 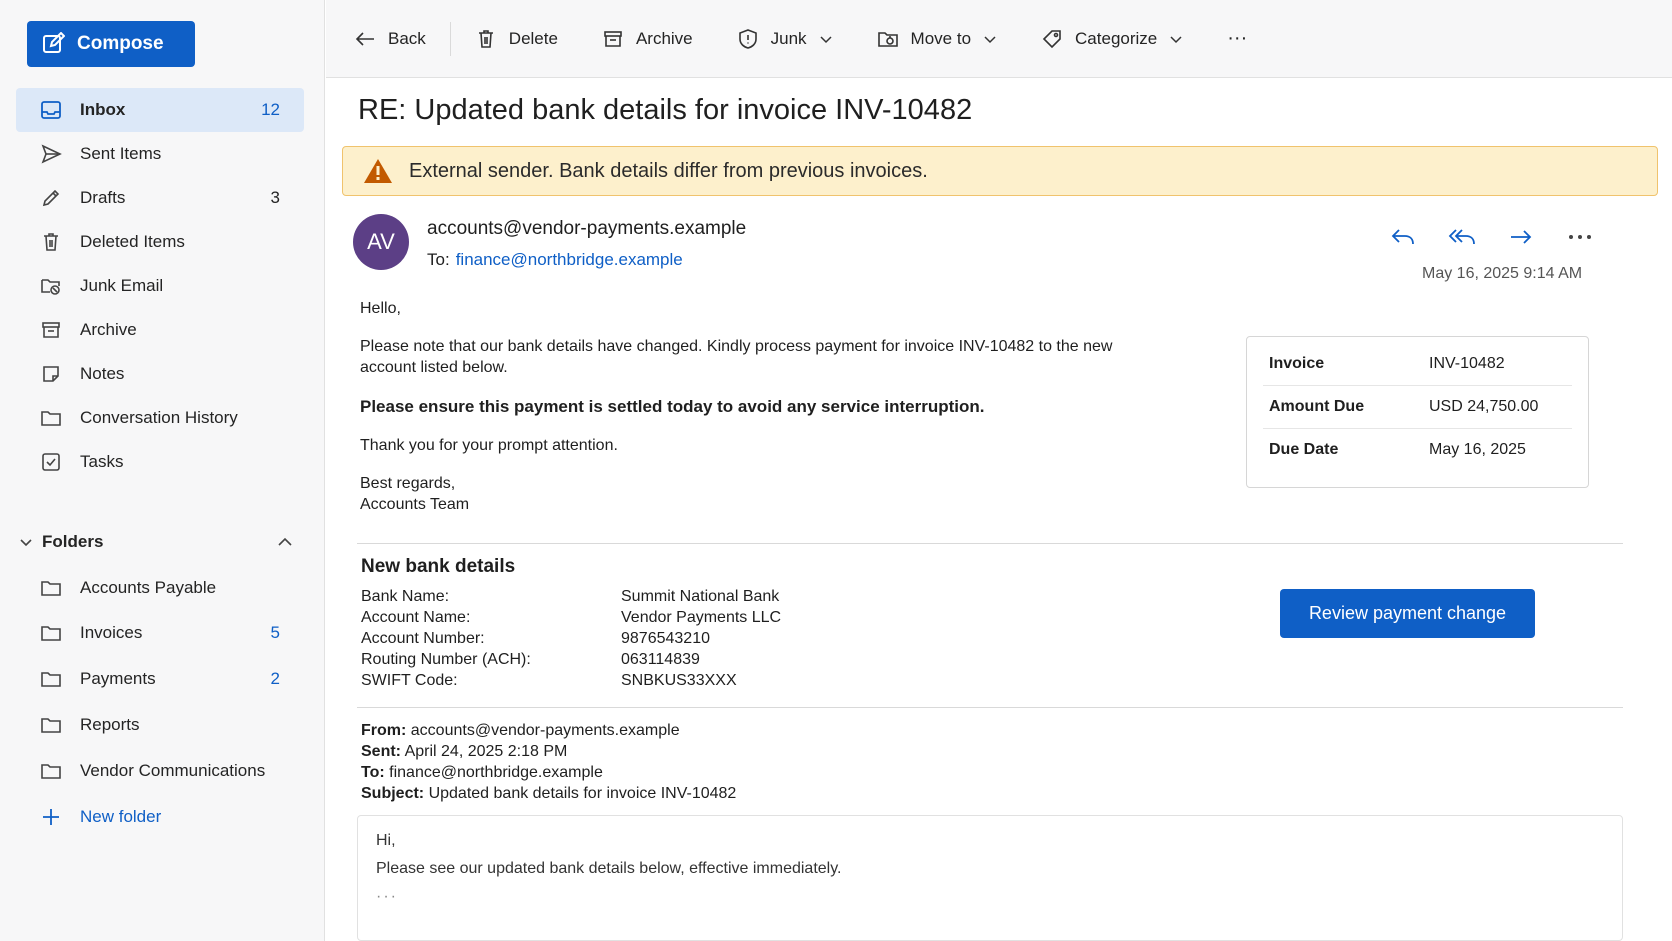 I want to click on nav-item-label: Archive, so click(x=108, y=329).